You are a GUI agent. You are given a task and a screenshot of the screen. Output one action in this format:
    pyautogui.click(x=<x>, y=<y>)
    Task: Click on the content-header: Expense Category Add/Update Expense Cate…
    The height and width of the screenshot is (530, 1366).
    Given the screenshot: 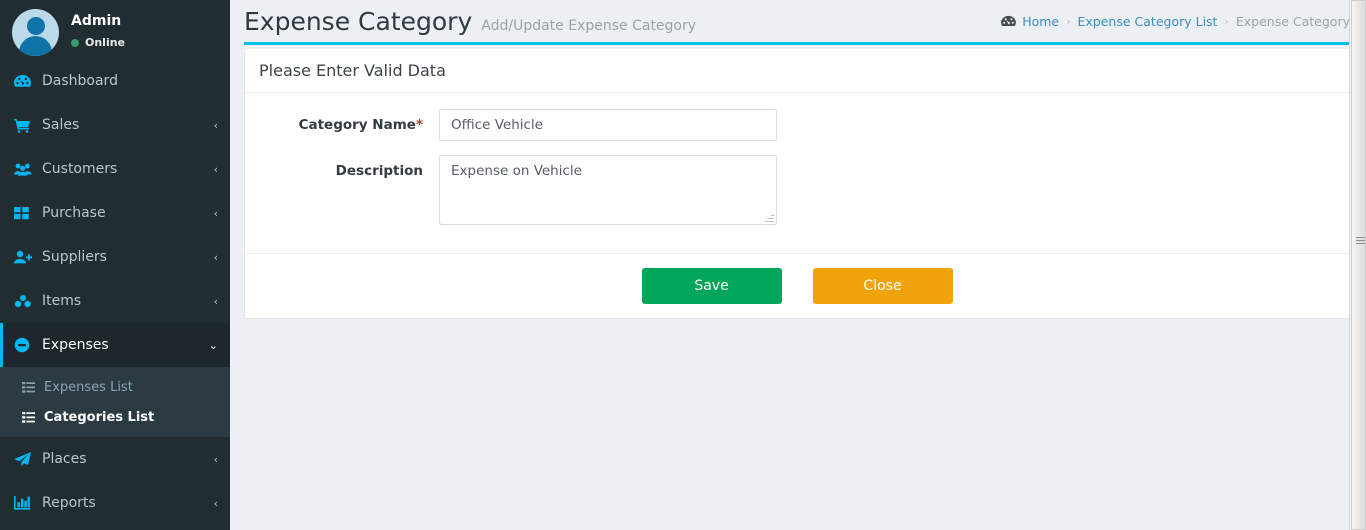 What is the action you would take?
    pyautogui.click(x=798, y=21)
    